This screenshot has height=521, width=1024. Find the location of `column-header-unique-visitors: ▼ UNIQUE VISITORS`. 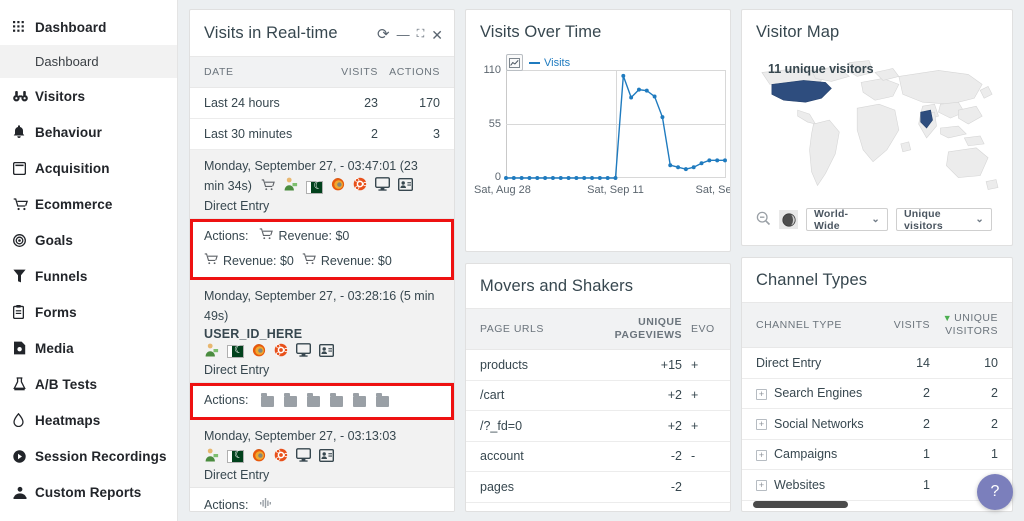

column-header-unique-visitors: ▼ UNIQUE VISITORS is located at coordinates (971, 325).